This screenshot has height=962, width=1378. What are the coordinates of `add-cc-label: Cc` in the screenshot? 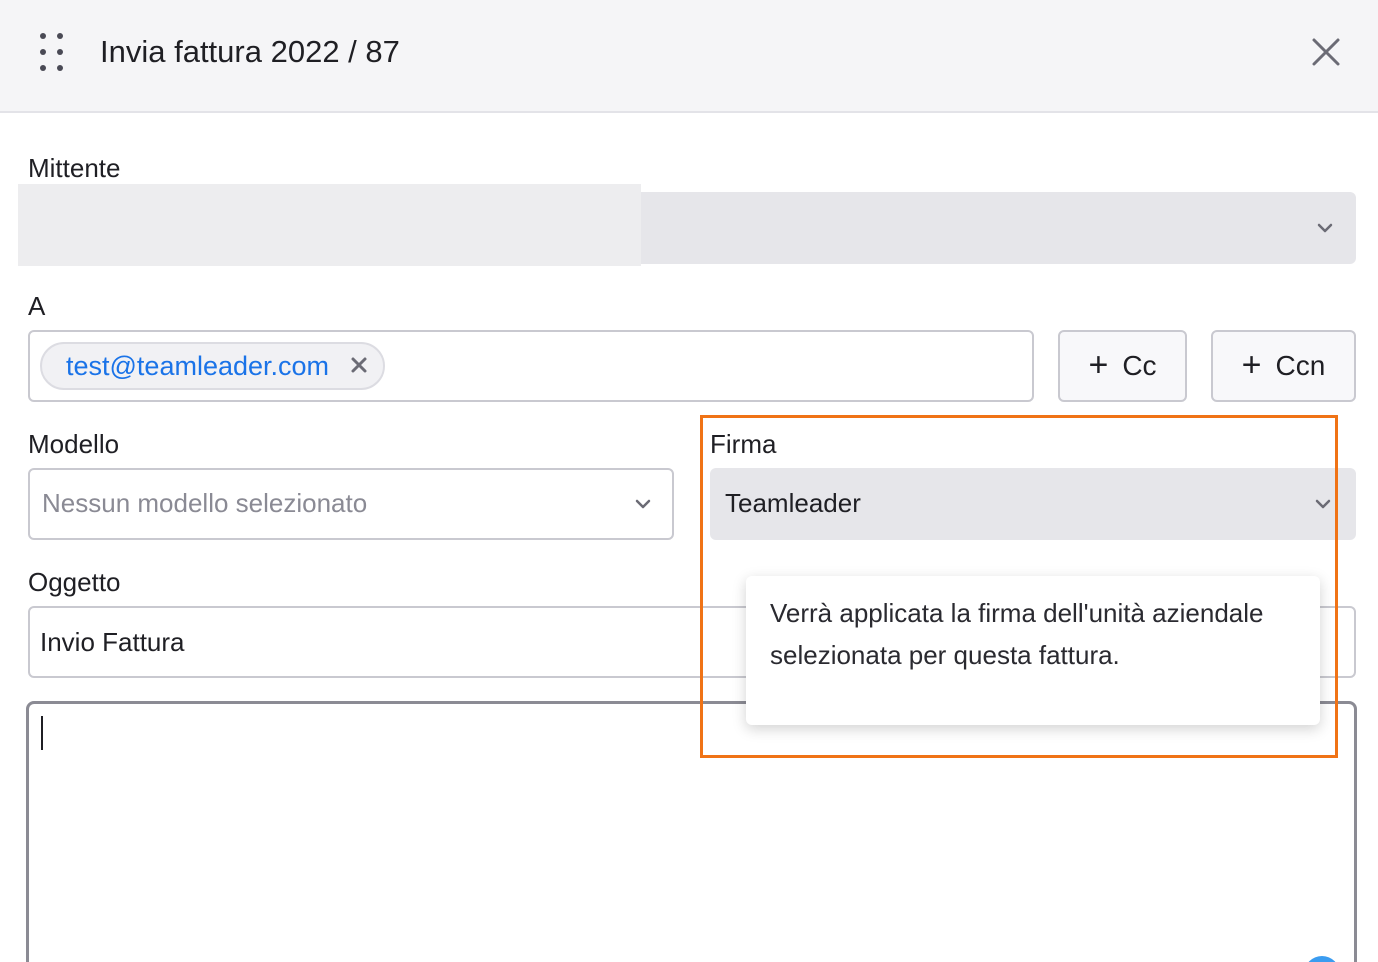 It's located at (1139, 365).